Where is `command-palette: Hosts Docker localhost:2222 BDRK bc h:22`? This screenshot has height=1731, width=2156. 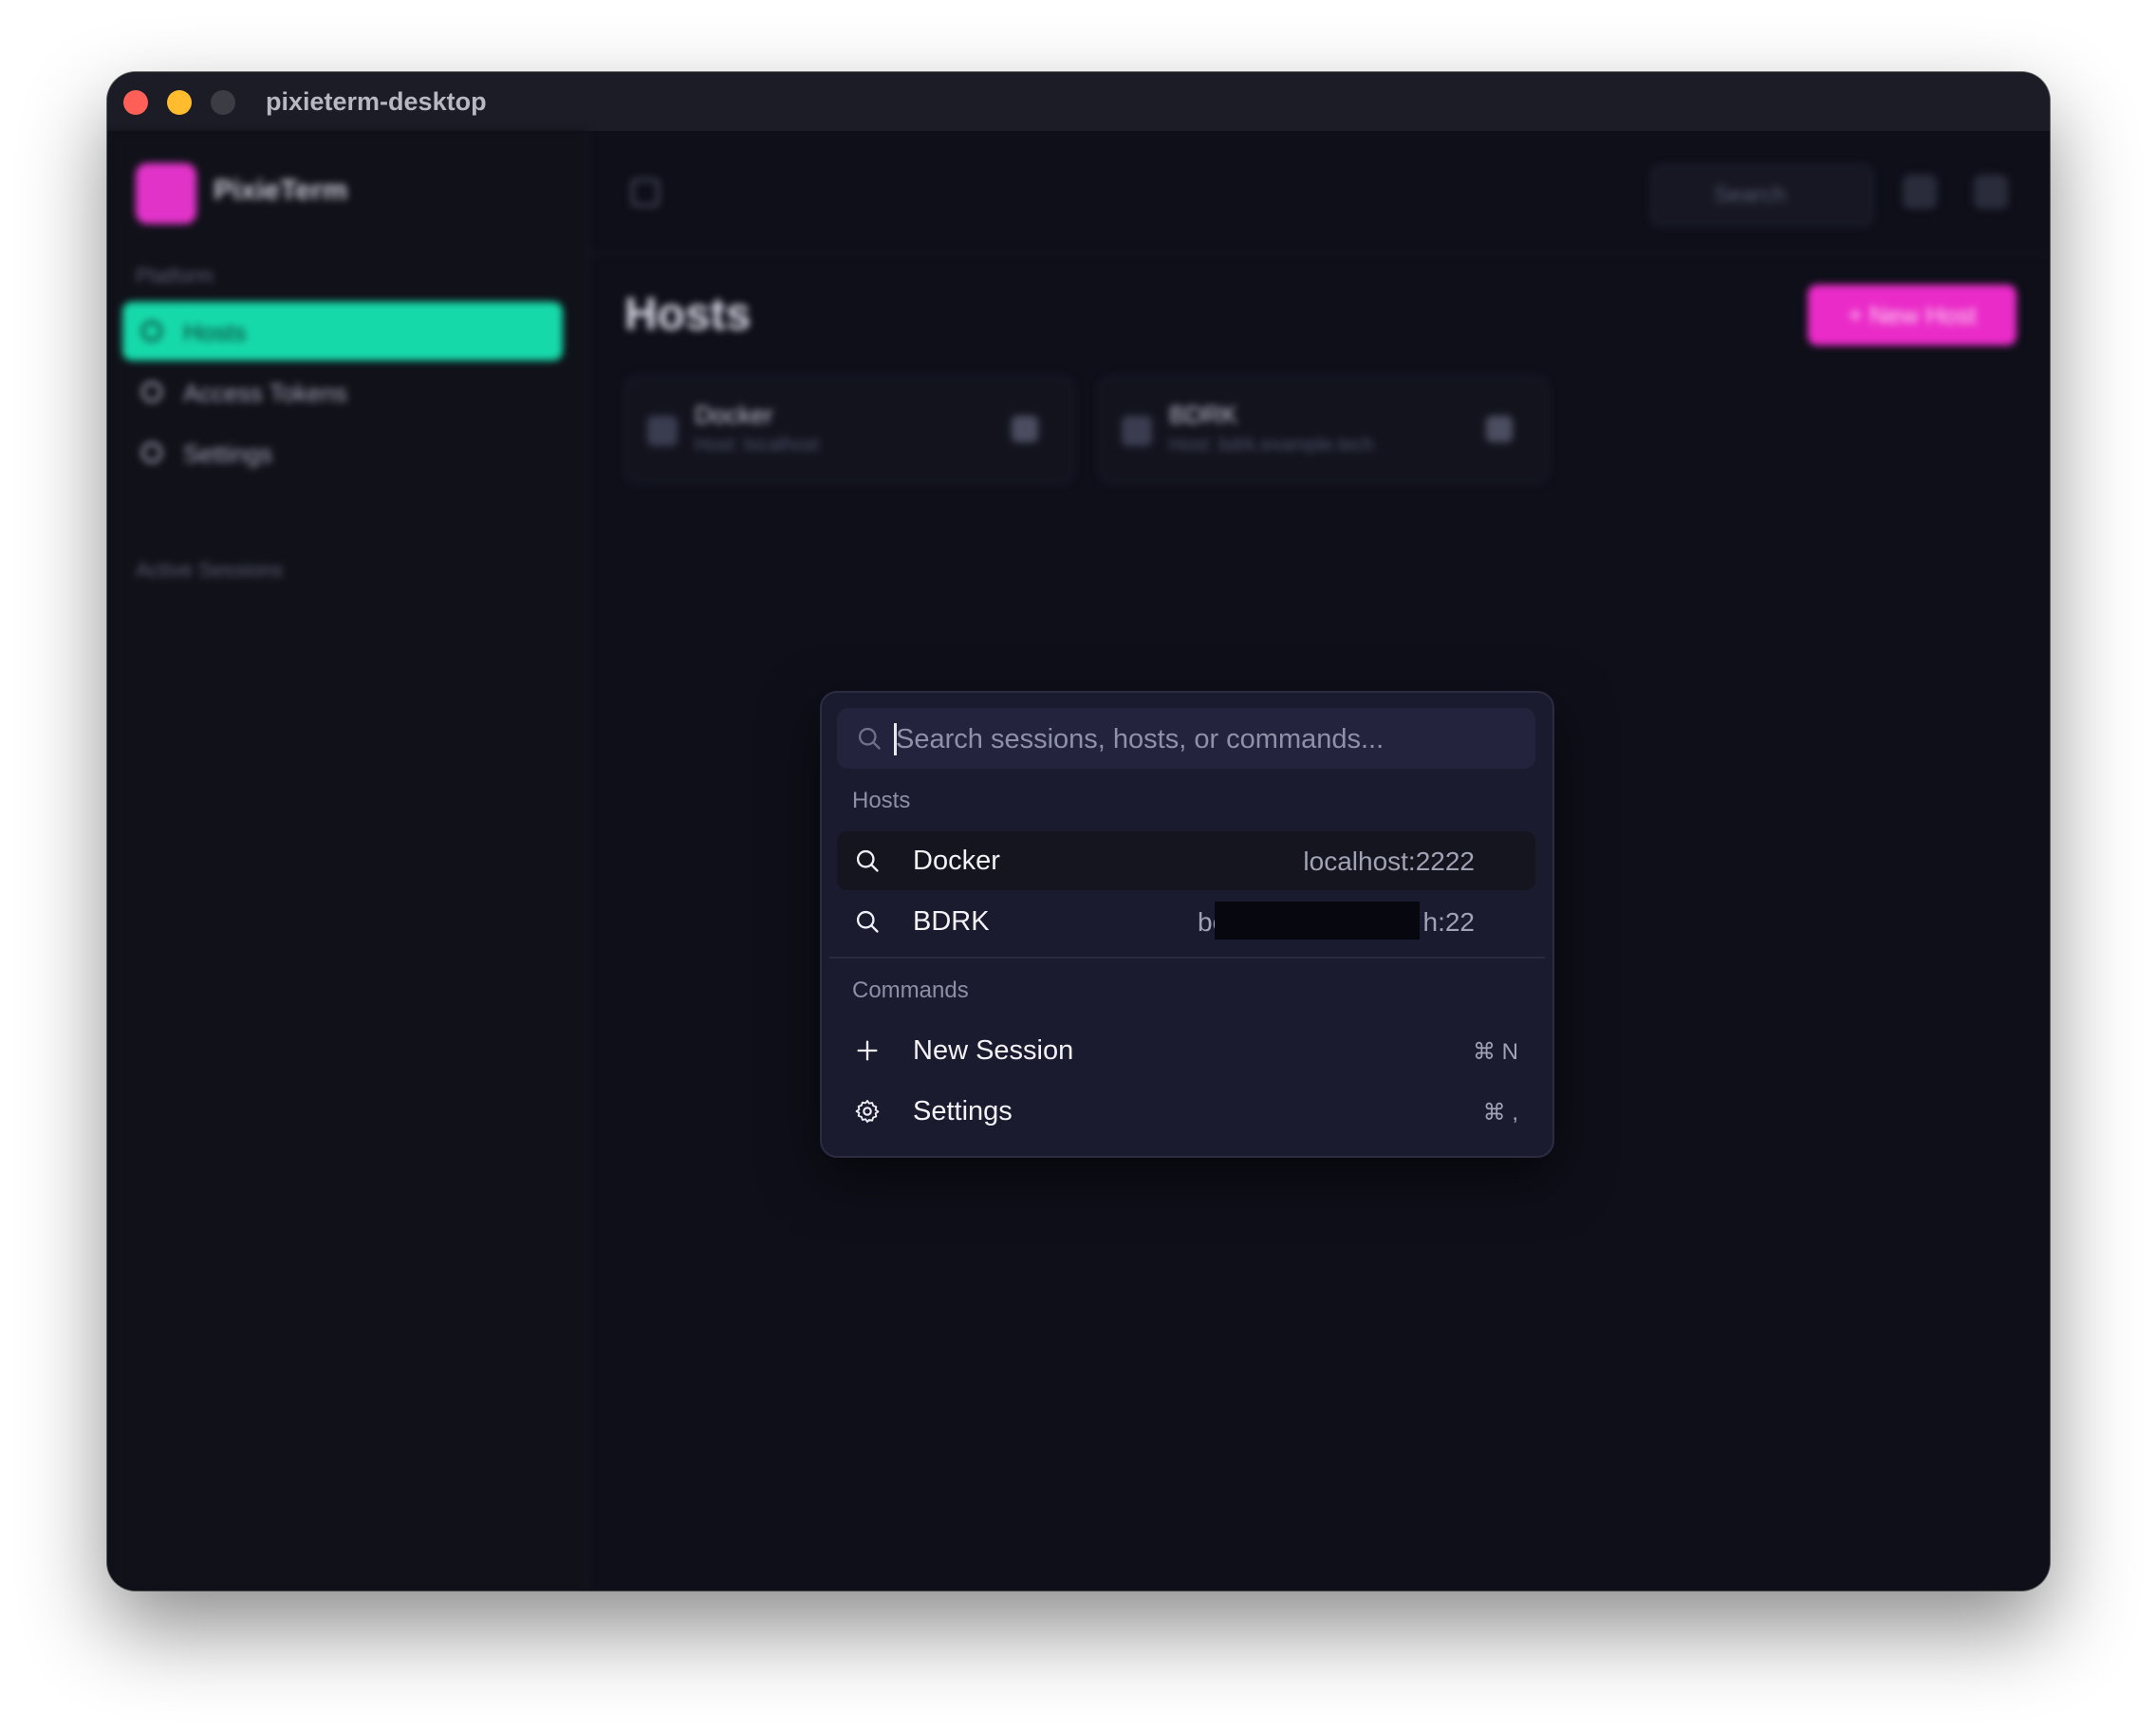 command-palette: Hosts Docker localhost:2222 BDRK bc h:22 is located at coordinates (1187, 924).